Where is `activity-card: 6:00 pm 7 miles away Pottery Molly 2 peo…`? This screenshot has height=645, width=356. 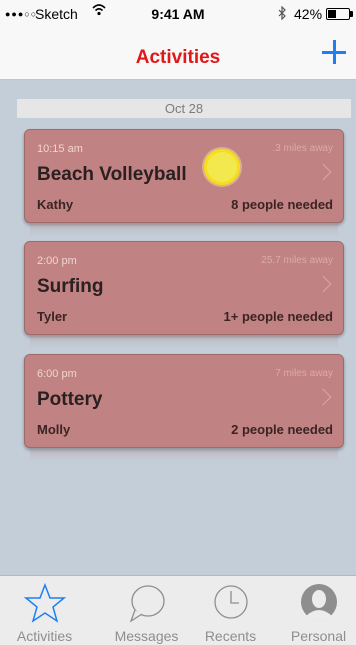
activity-card: 6:00 pm 7 miles away Pottery Molly 2 peo… is located at coordinates (184, 401).